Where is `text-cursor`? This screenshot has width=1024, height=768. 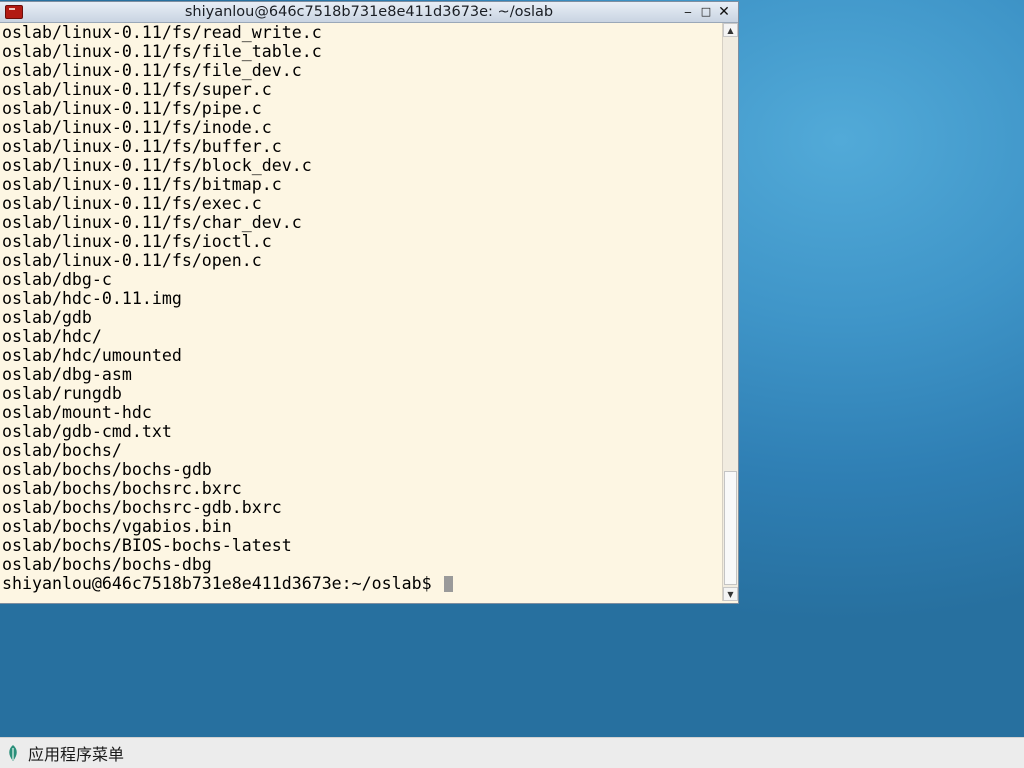 text-cursor is located at coordinates (448, 584).